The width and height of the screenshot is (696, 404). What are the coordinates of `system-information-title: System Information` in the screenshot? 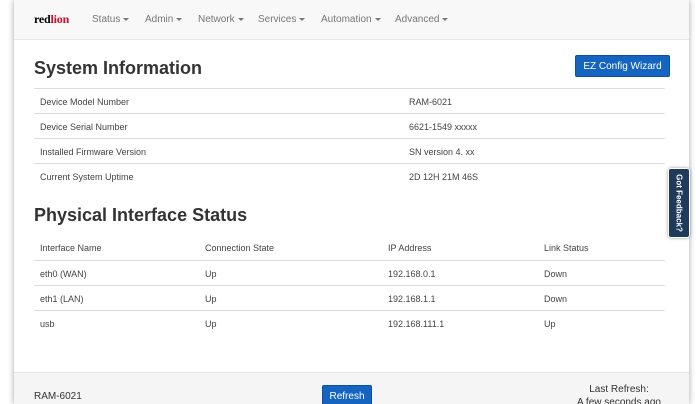 It's located at (118, 68).